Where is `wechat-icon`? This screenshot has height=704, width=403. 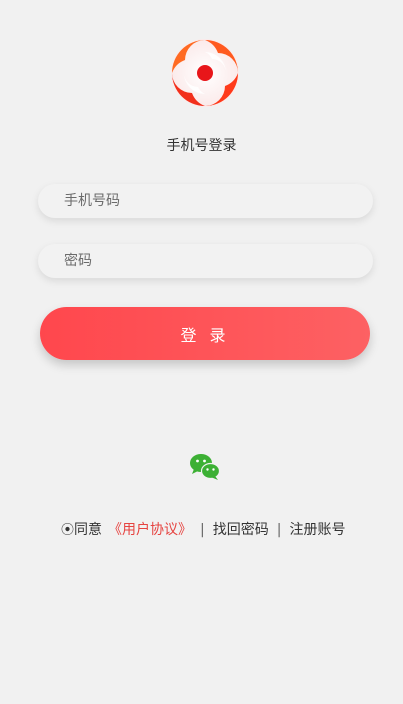 wechat-icon is located at coordinates (205, 467).